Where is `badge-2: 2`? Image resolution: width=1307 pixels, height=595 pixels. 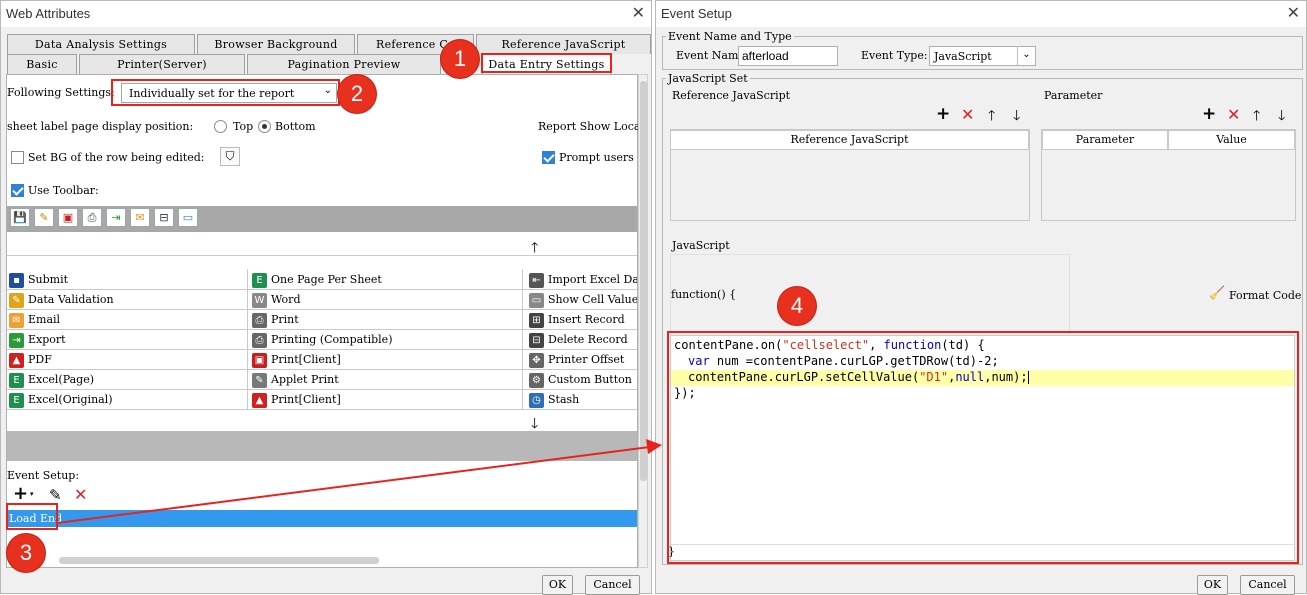 badge-2: 2 is located at coordinates (357, 94).